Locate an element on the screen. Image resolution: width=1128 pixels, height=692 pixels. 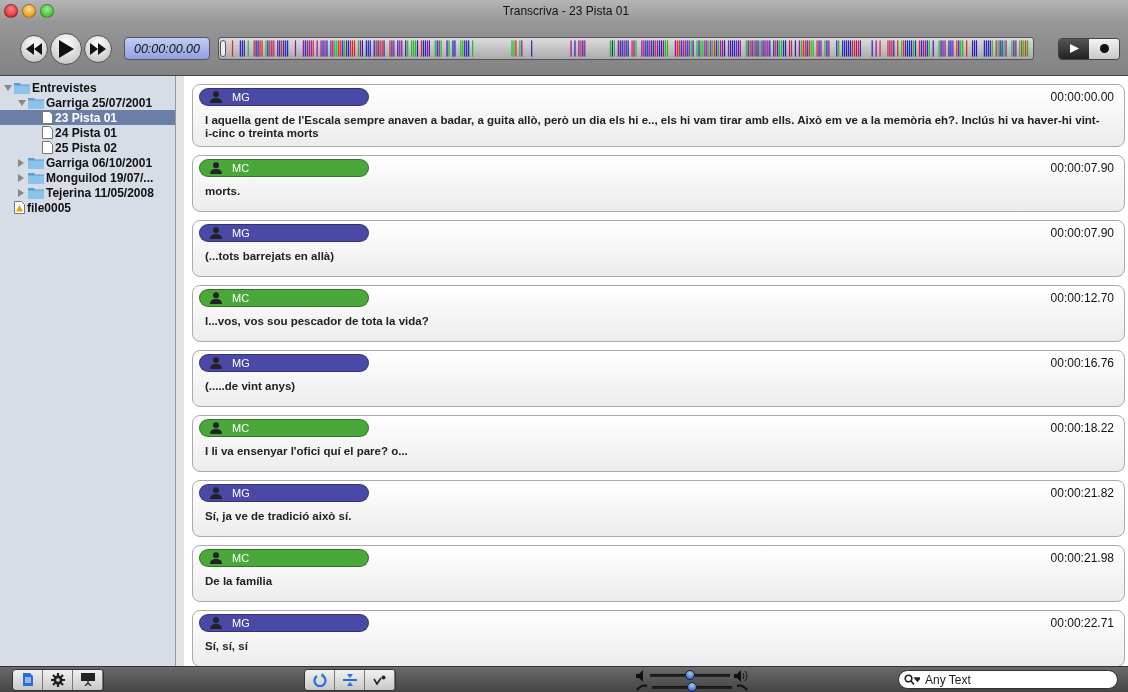
gear-icon is located at coordinates (57, 679).